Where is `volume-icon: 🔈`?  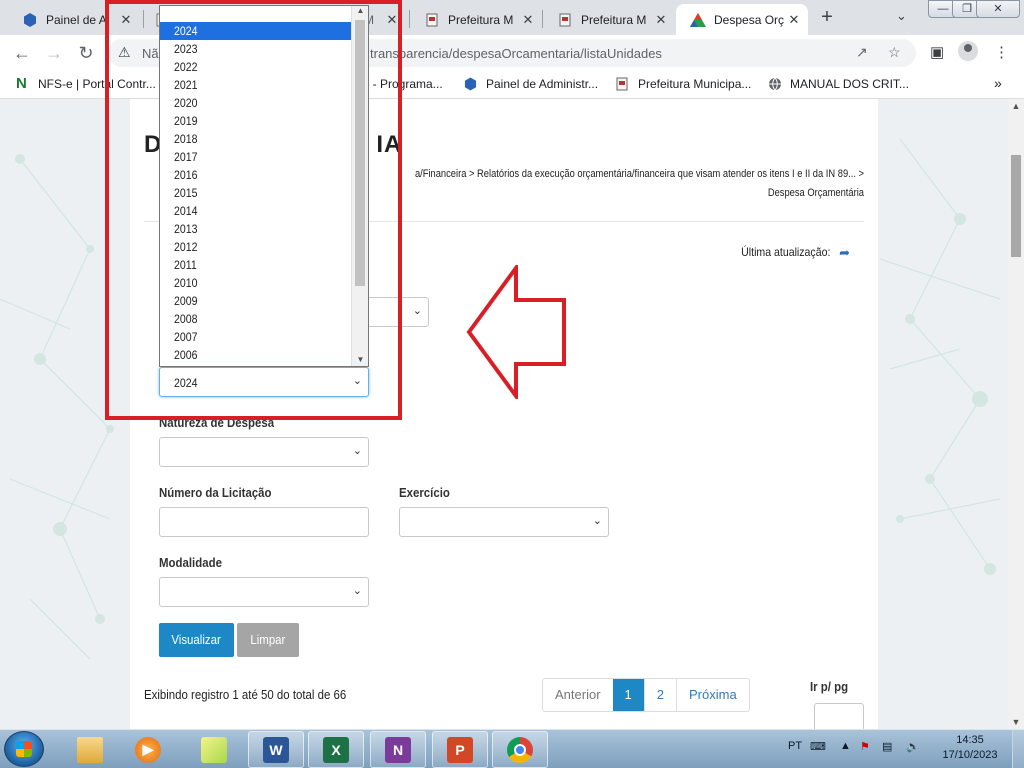 volume-icon: 🔈 is located at coordinates (913, 746).